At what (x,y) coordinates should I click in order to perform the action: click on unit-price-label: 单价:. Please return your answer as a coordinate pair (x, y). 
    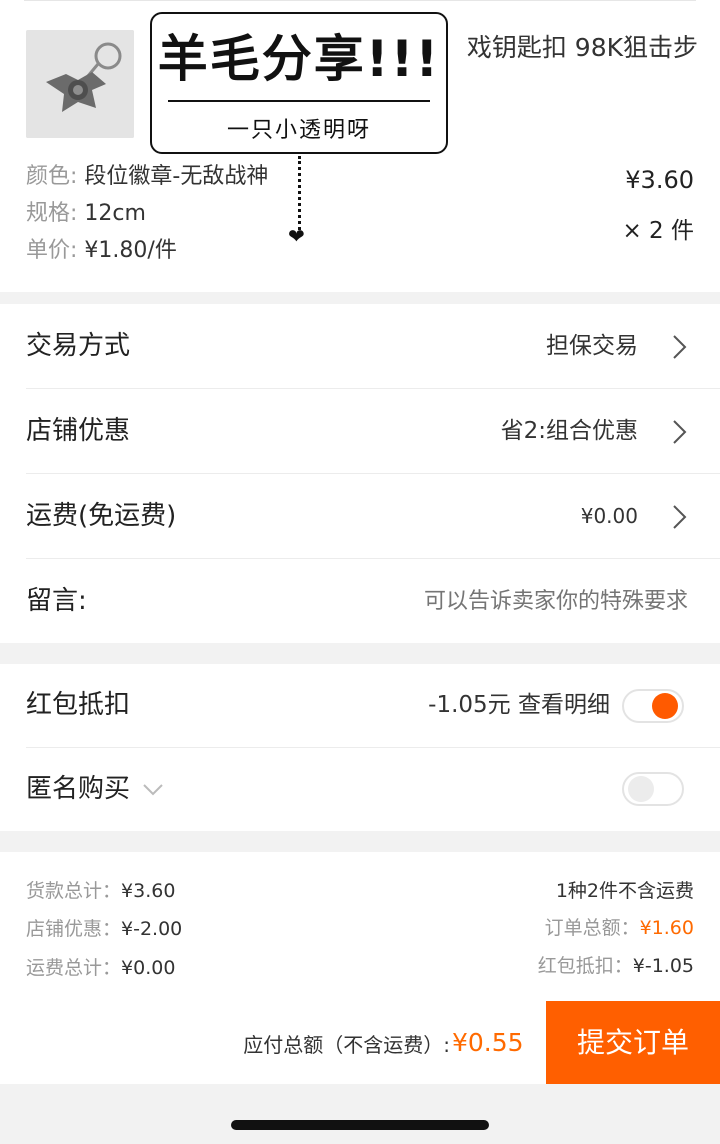
    Looking at the image, I should click on (52, 250).